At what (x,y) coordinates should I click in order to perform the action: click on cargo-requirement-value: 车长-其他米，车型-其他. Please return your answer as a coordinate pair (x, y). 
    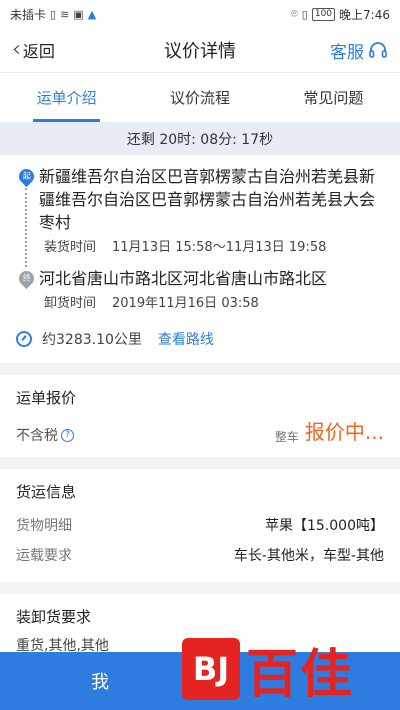
    Looking at the image, I should click on (308, 556).